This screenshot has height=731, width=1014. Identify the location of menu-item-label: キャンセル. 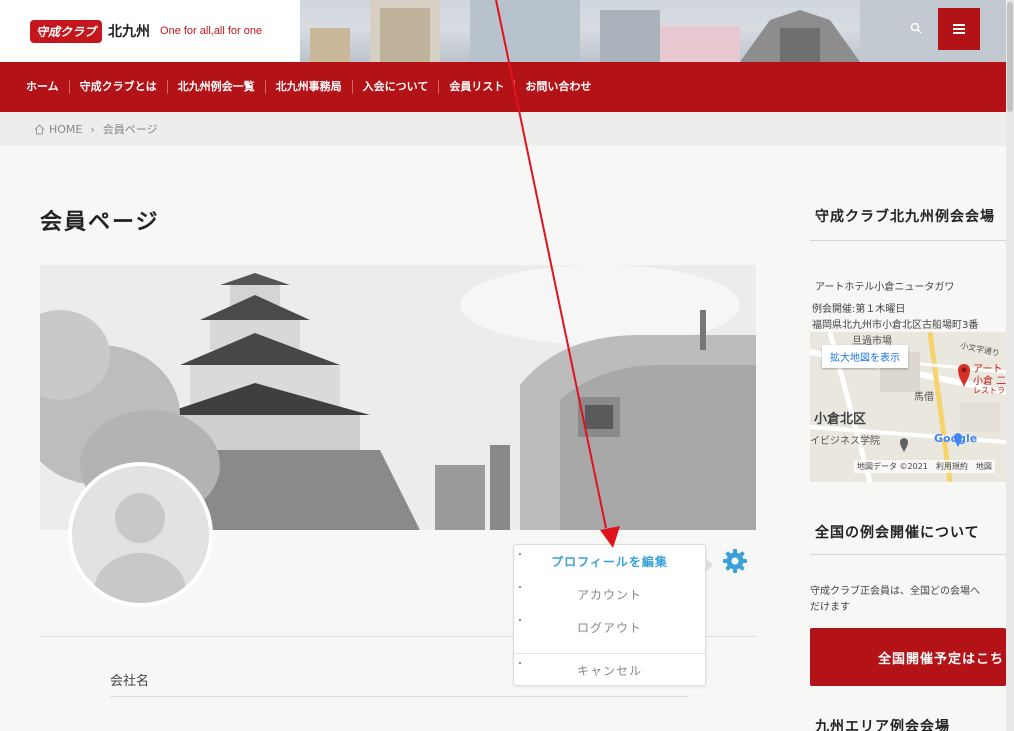
(609, 670).